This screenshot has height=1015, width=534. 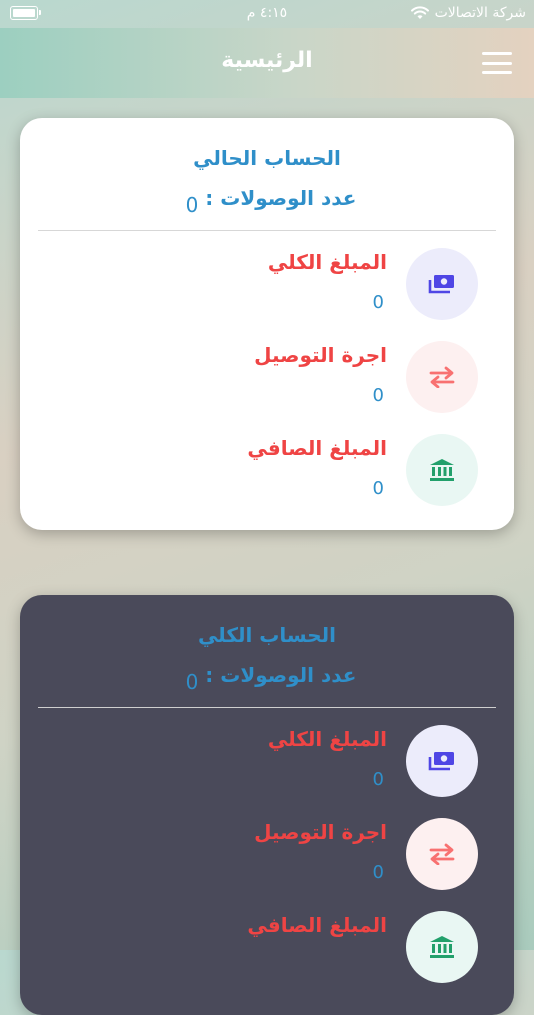 I want to click on wifi-icon, so click(x=419, y=12).